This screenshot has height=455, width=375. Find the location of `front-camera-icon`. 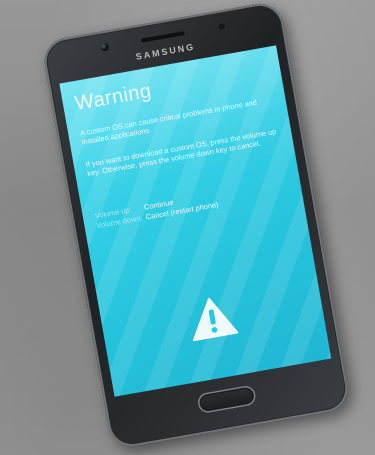

front-camera-icon is located at coordinates (105, 47).